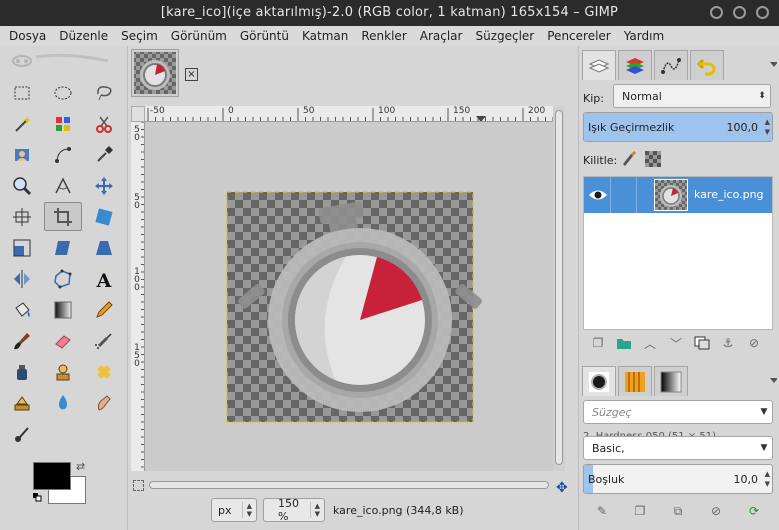 The height and width of the screenshot is (530, 779). What do you see at coordinates (702, 343) in the screenshot?
I see `duplicate-layer-button` at bounding box center [702, 343].